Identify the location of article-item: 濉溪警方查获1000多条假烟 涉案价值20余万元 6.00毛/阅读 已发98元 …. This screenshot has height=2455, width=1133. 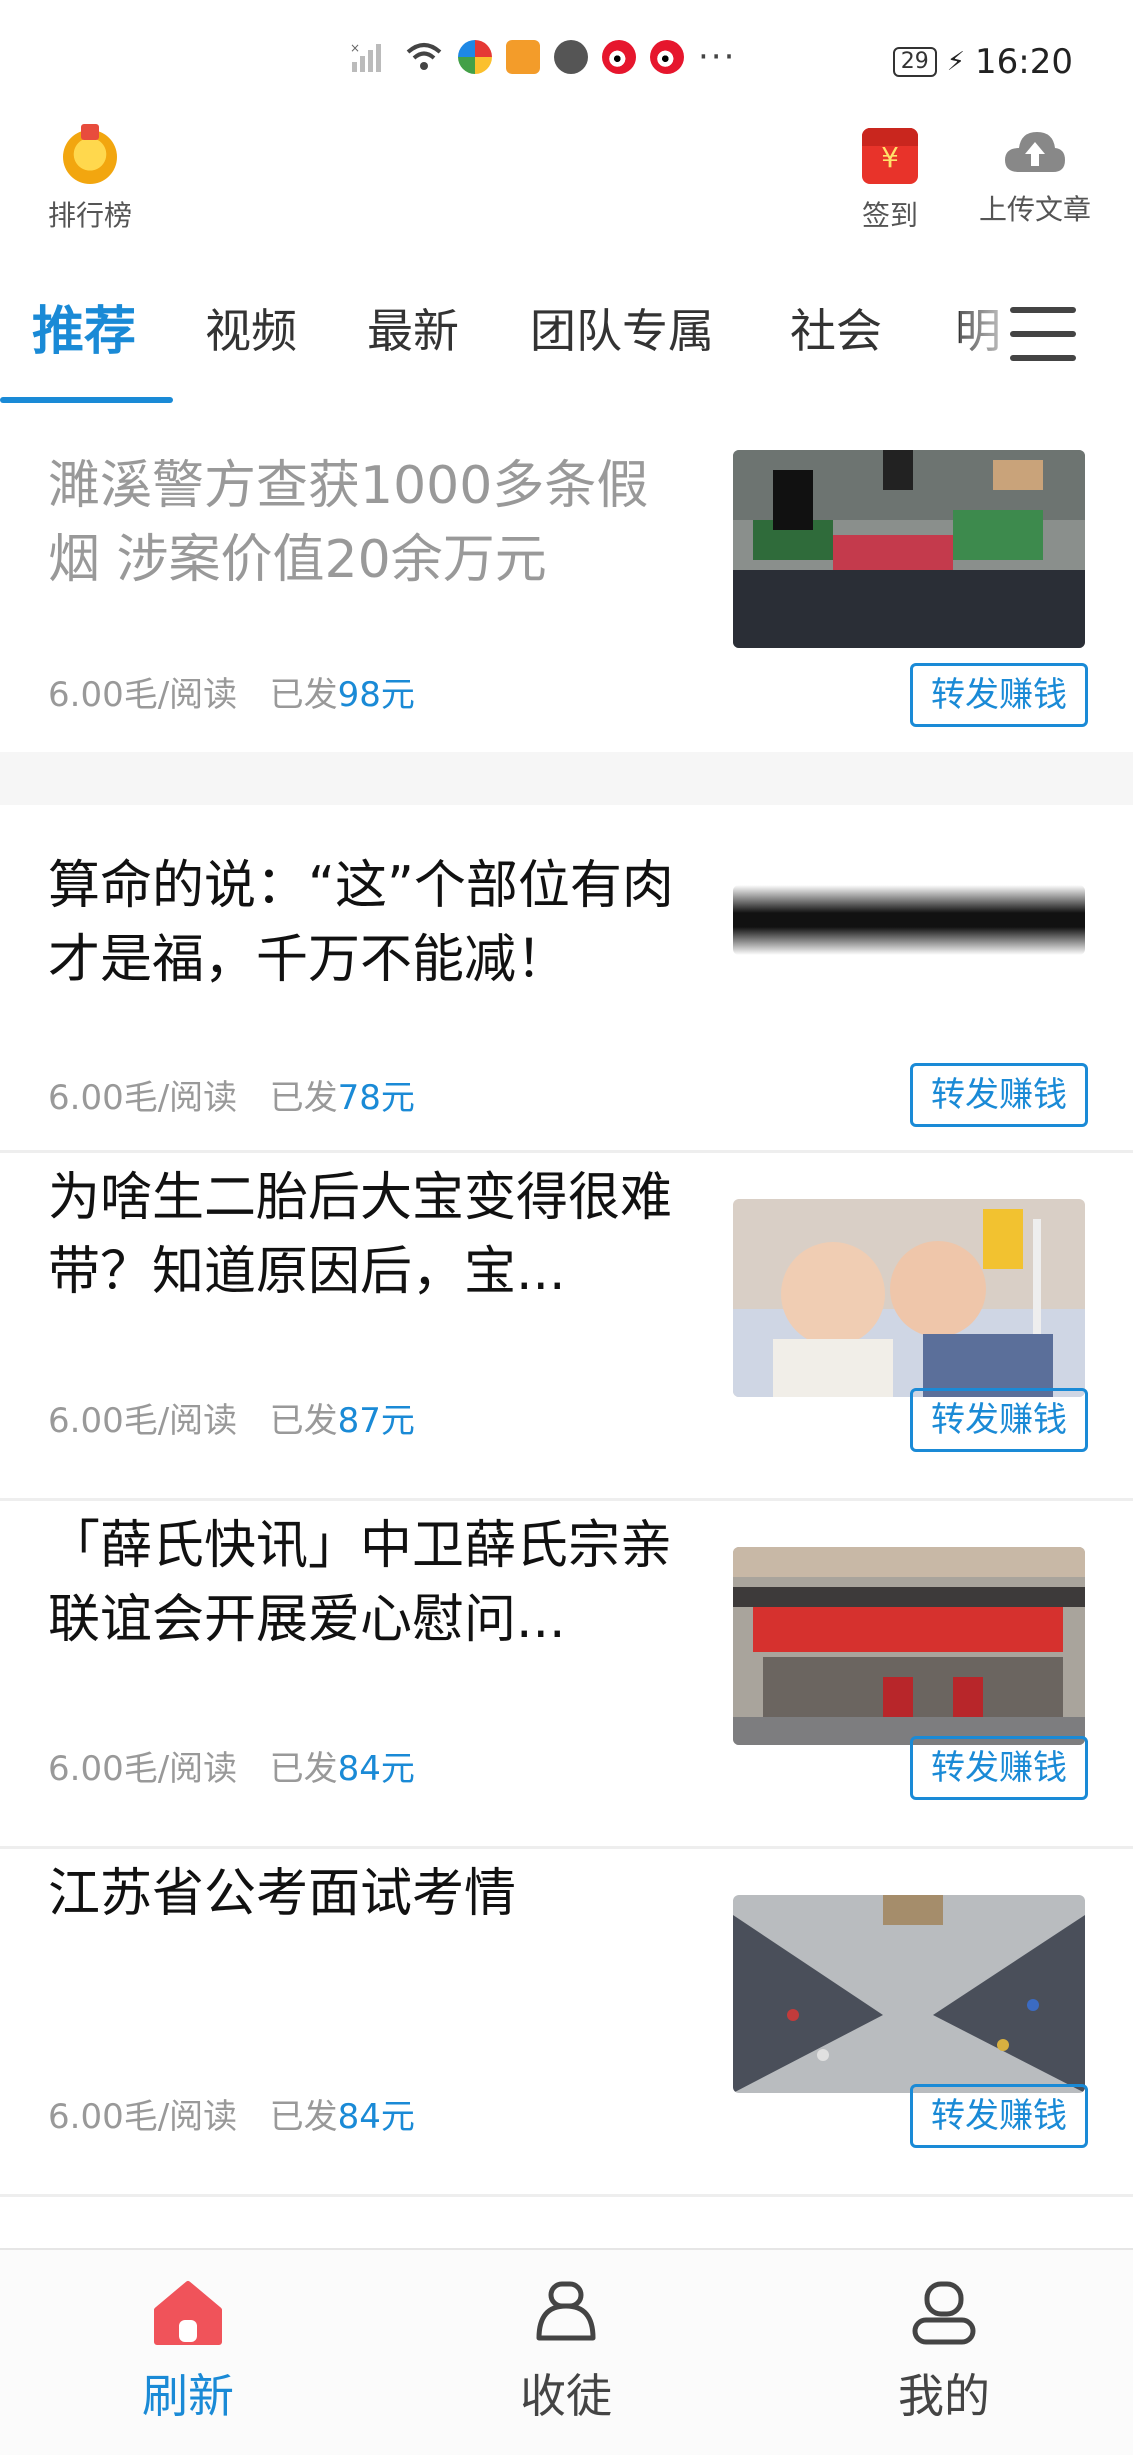
(566, 580).